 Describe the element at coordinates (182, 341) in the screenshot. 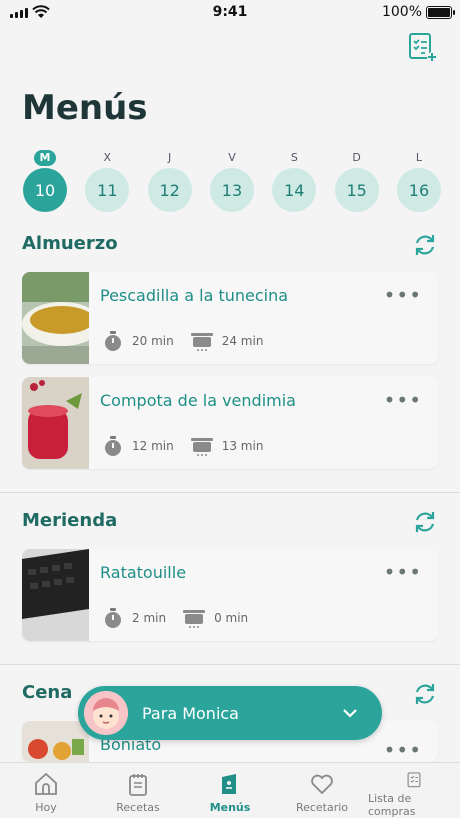

I see `recipe-times: 20 min 24 min` at that location.